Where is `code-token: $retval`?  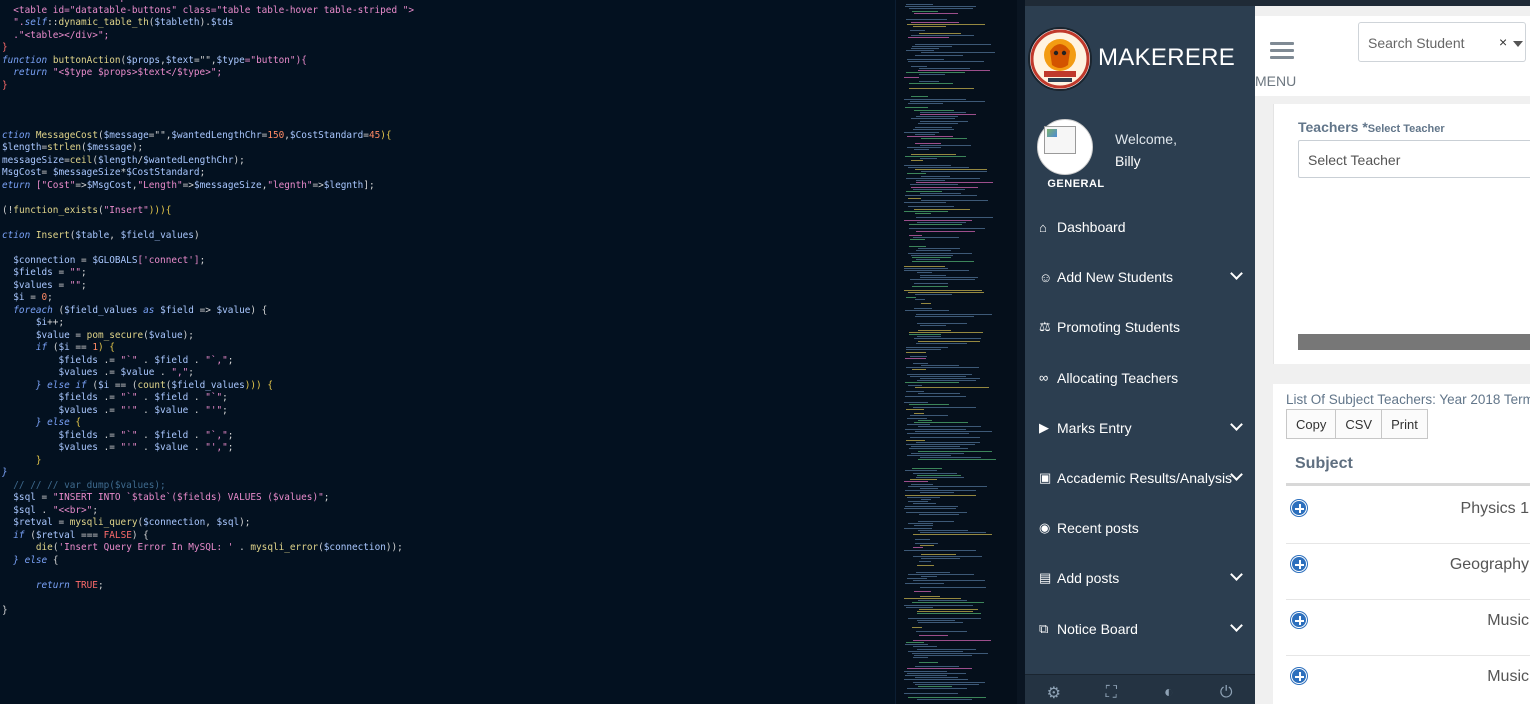 code-token: $retval is located at coordinates (27, 522).